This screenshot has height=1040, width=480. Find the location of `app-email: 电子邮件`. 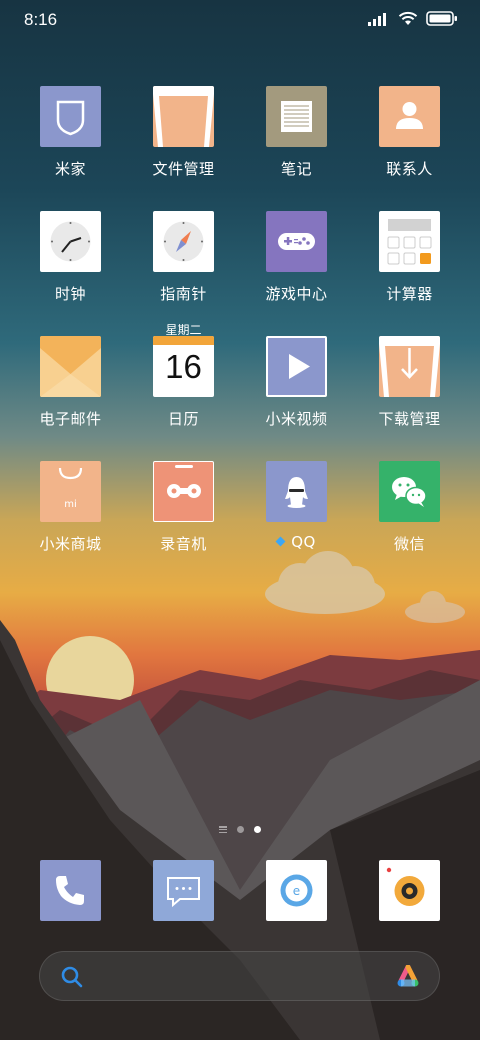

app-email: 电子邮件 is located at coordinates (70, 382).